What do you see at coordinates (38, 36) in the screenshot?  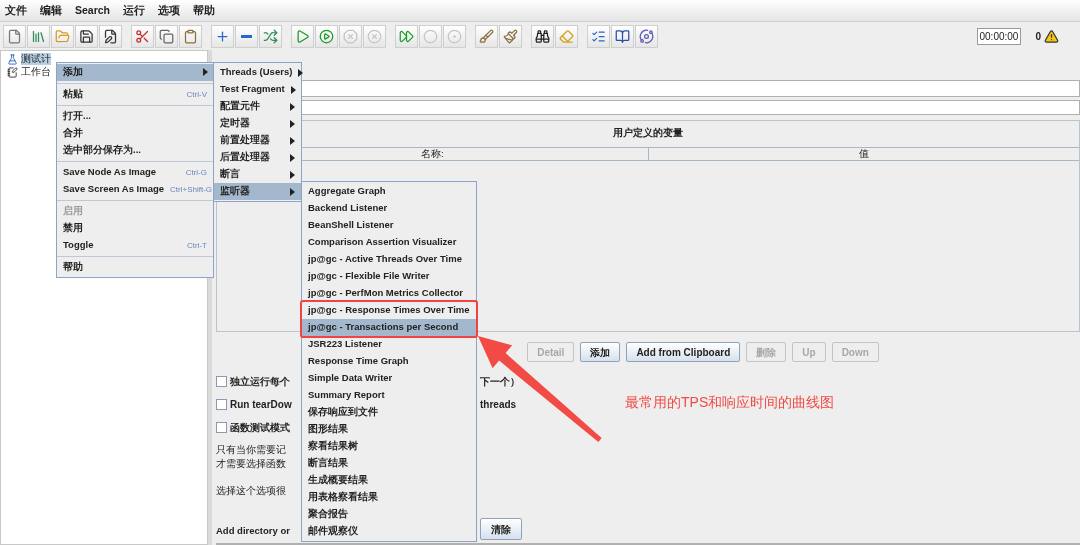 I see `books-icon` at bounding box center [38, 36].